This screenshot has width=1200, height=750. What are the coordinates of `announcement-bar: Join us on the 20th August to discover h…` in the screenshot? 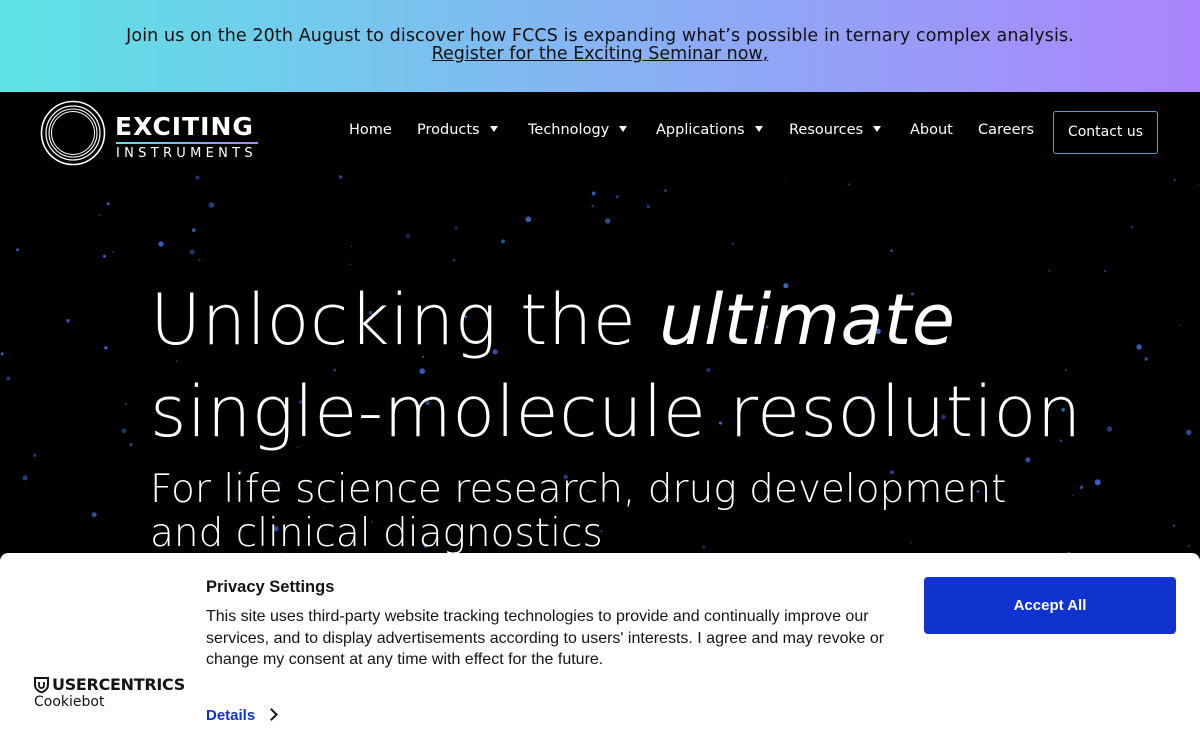 It's located at (600, 46).